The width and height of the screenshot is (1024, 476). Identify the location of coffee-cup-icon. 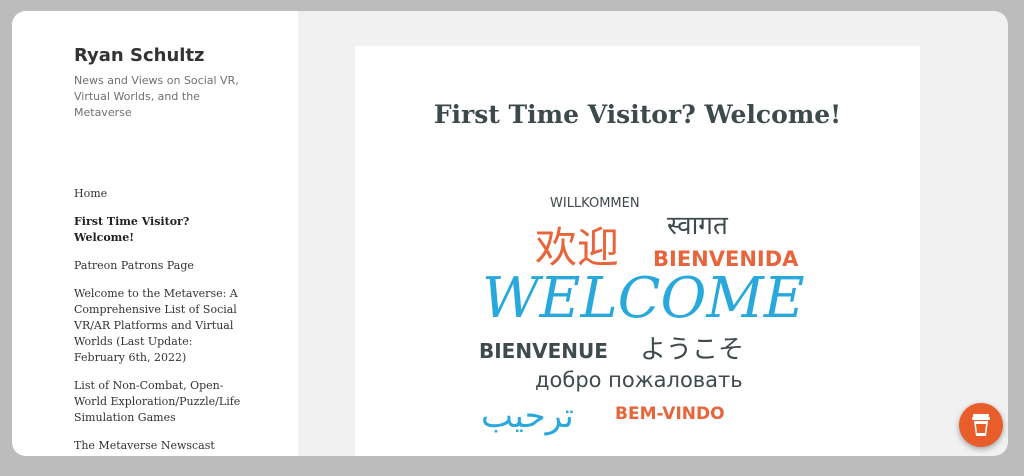
(981, 425).